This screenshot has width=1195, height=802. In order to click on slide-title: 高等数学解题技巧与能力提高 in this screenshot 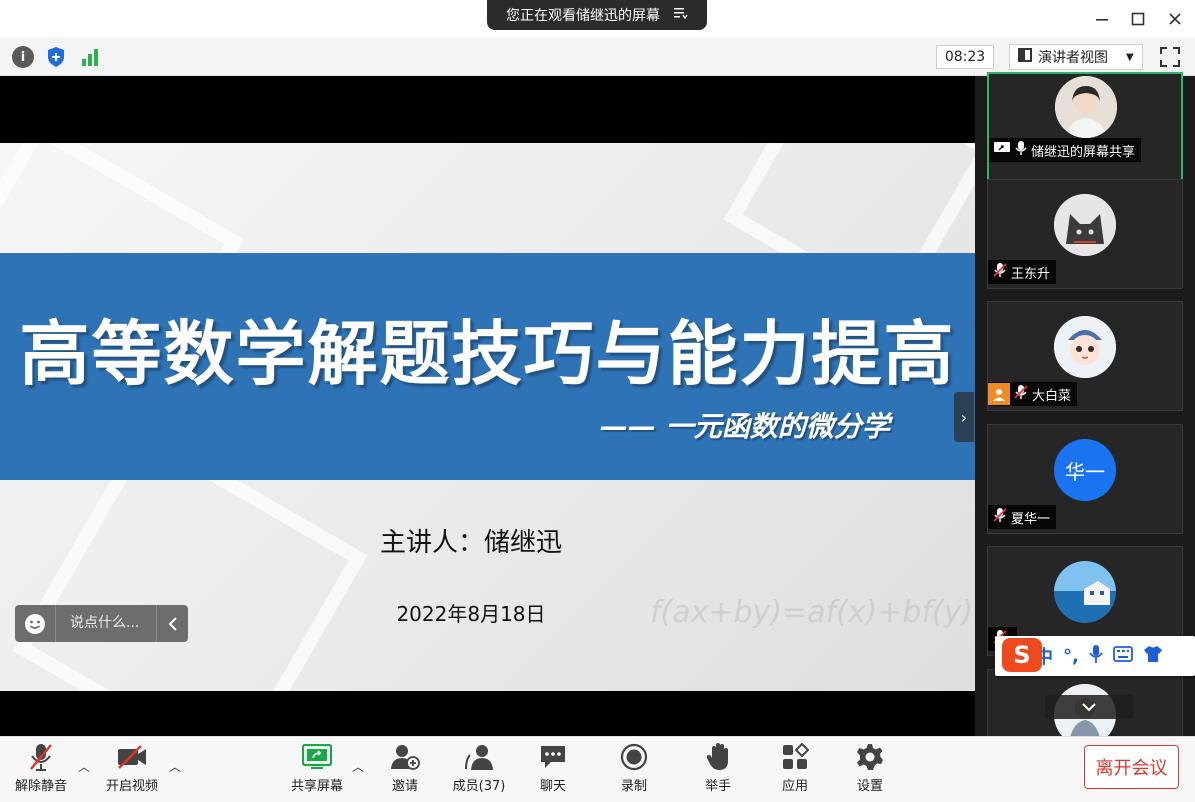, I will do `click(487, 354)`.